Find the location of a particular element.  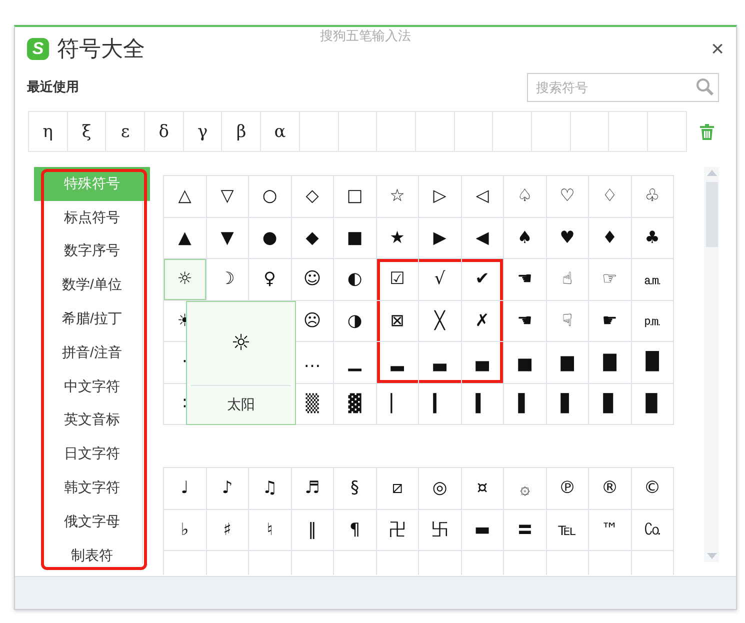

symbol-cell: ◀ is located at coordinates (483, 238).